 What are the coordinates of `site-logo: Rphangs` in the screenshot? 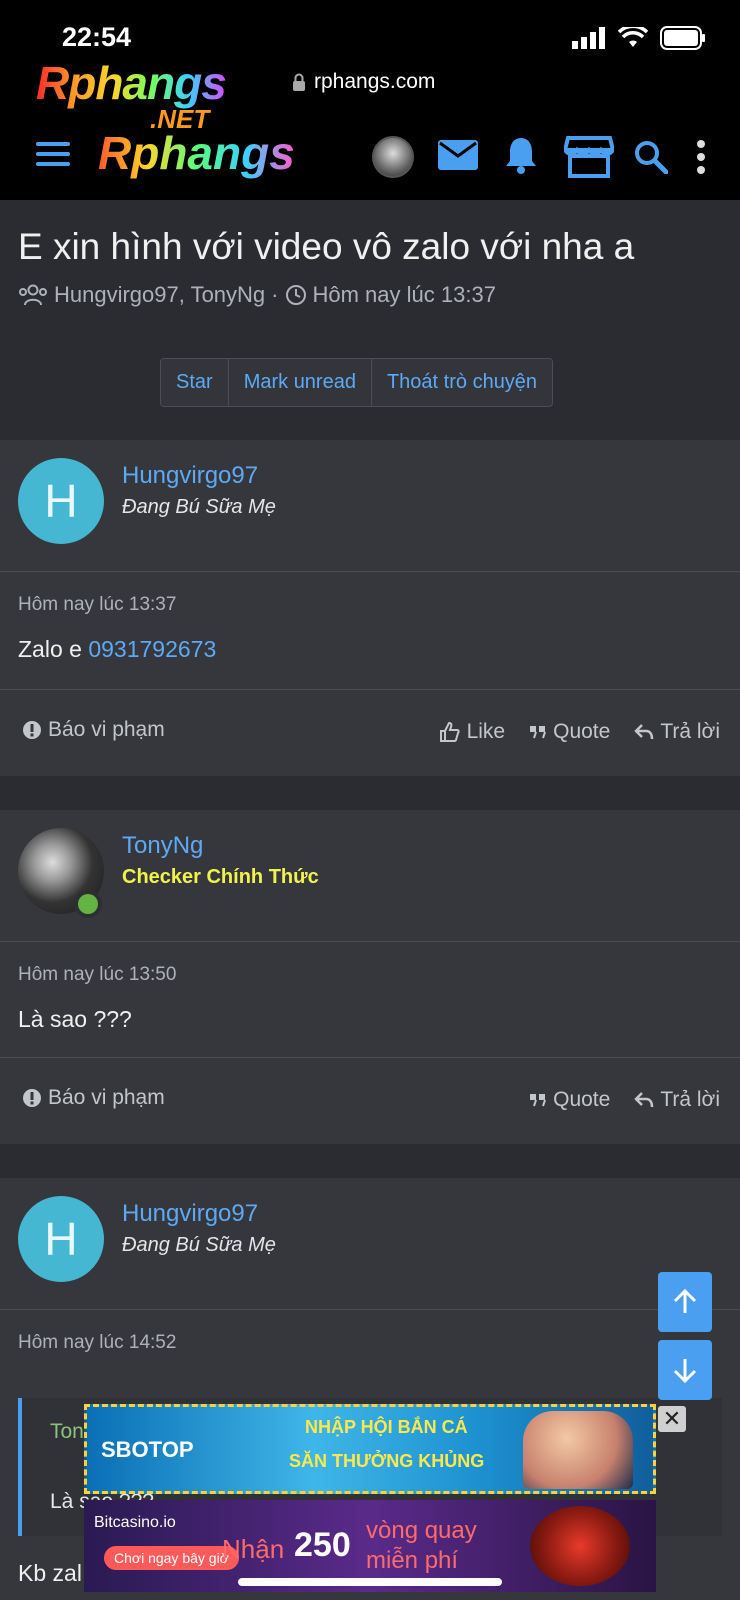 It's located at (196, 153).